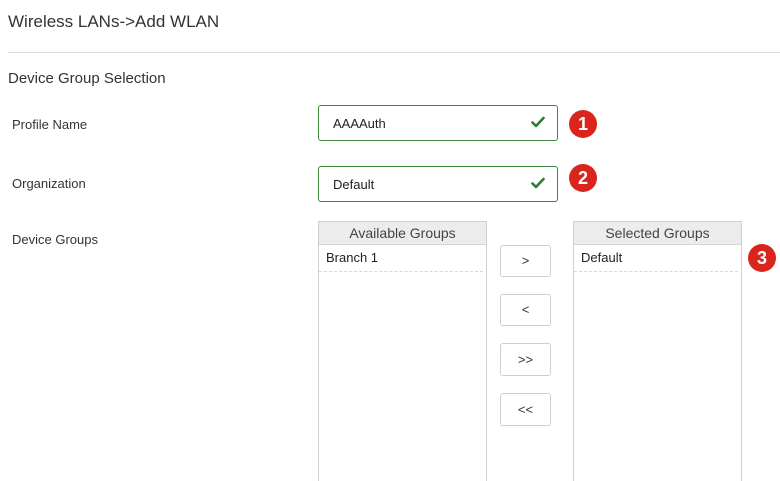  What do you see at coordinates (525, 359) in the screenshot?
I see `move-all-right-button: >>` at bounding box center [525, 359].